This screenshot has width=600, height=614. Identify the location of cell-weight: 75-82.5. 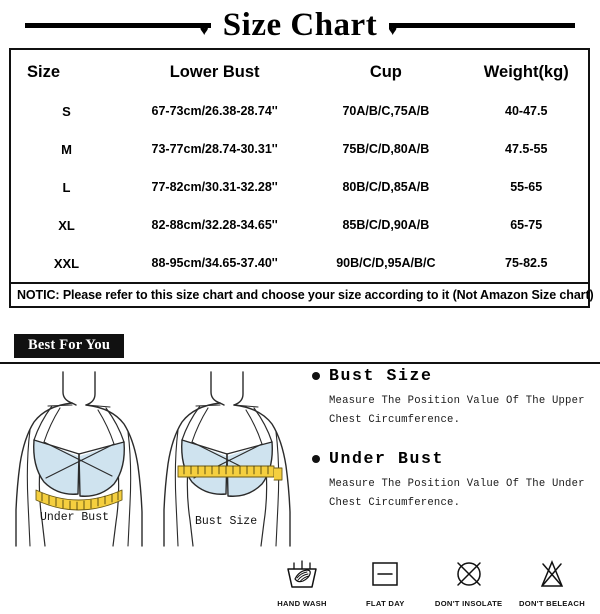
(526, 263).